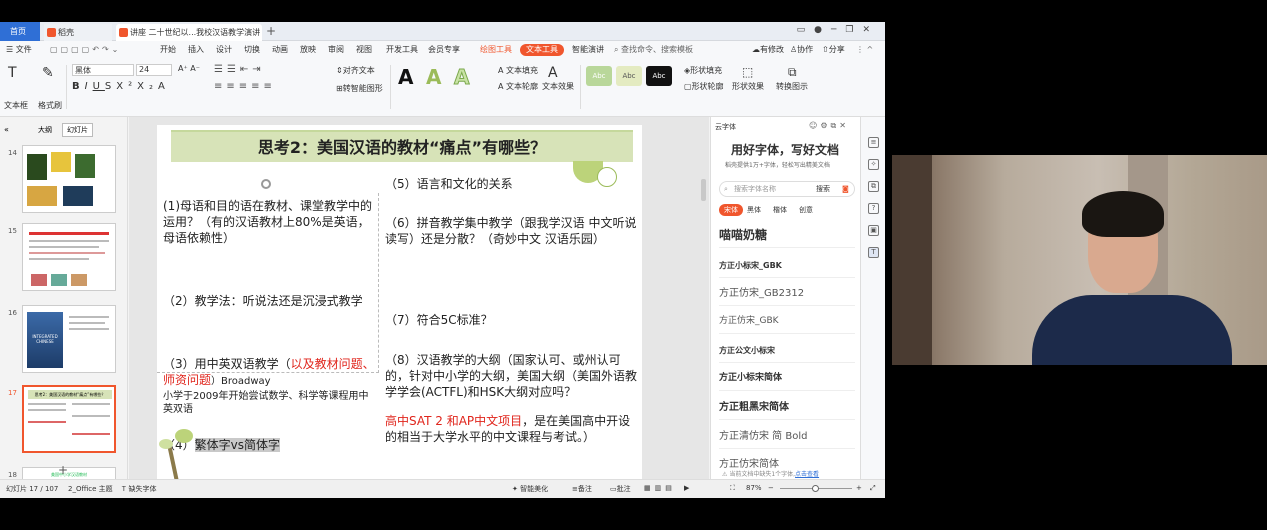 Image resolution: width=1267 pixels, height=530 pixels. I want to click on zoom-in-button: +, so click(859, 488).